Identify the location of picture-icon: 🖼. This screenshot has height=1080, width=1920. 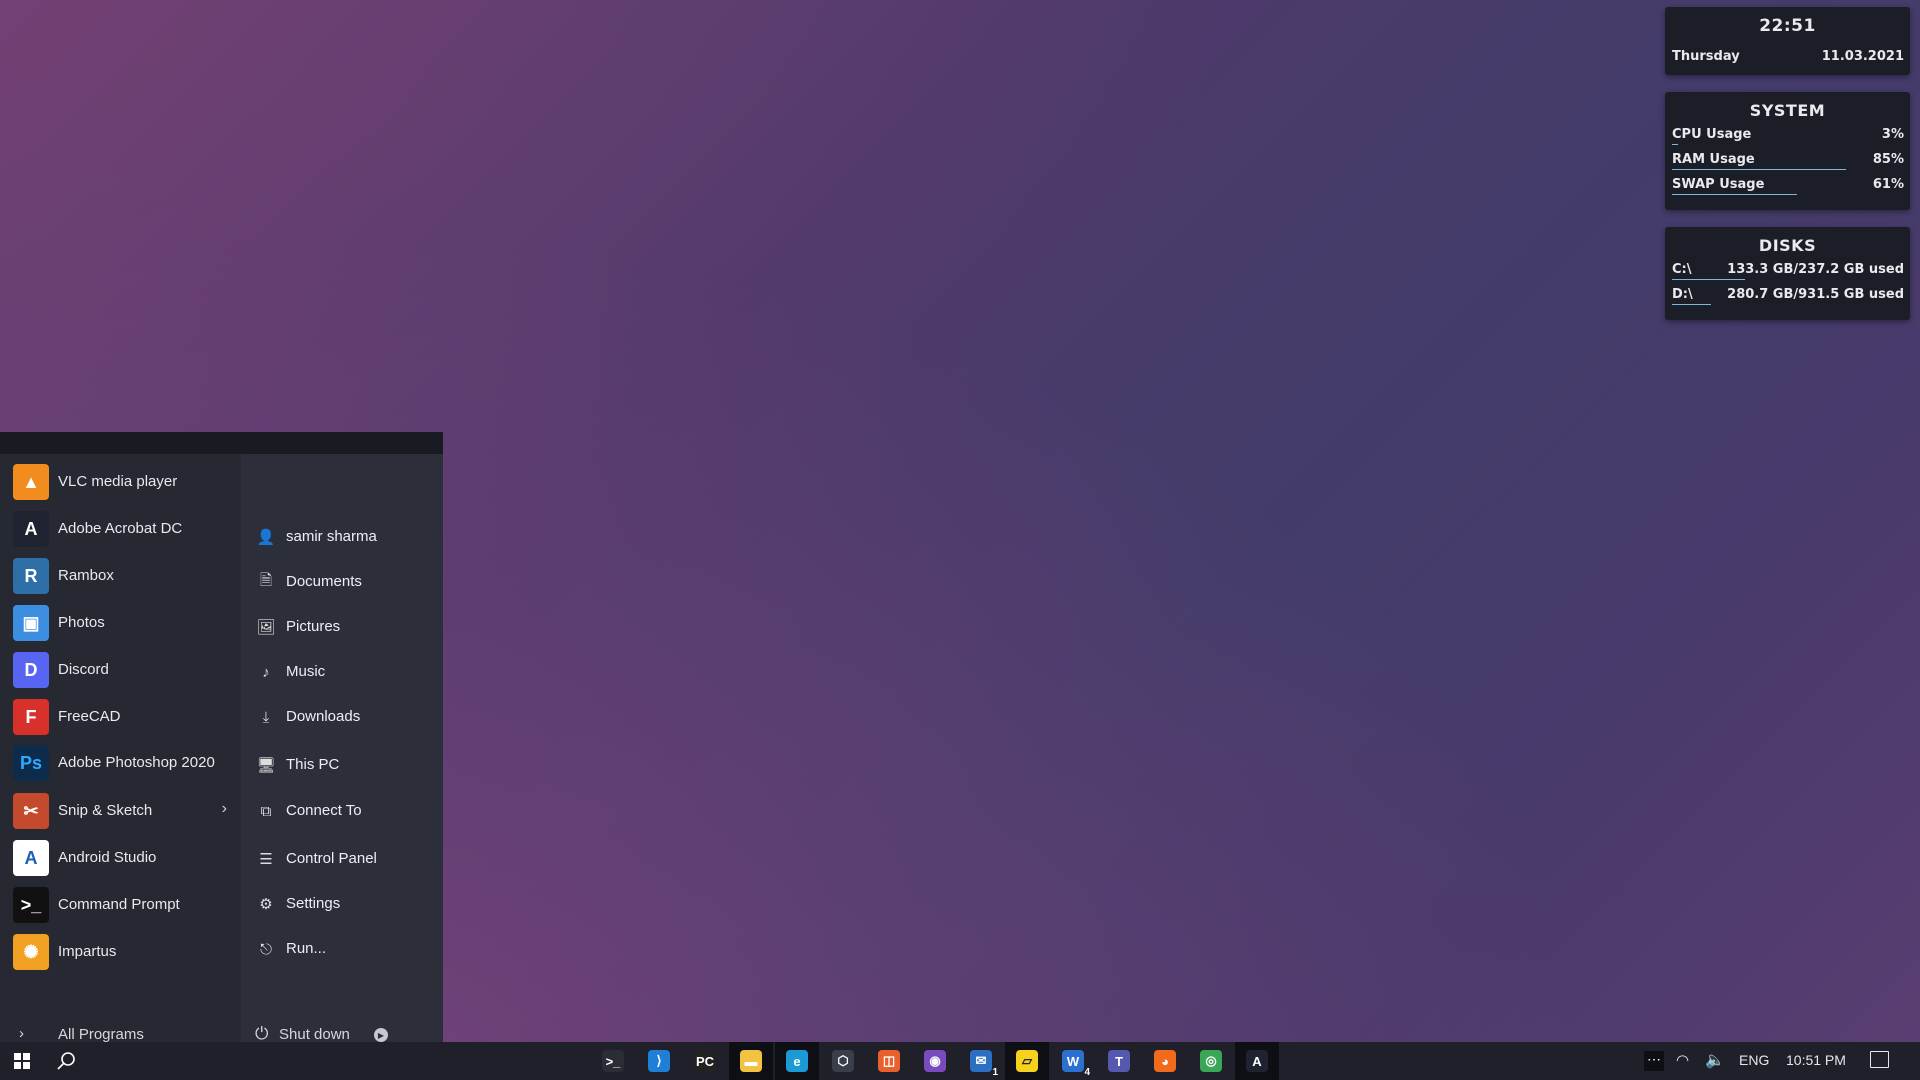
(266, 627).